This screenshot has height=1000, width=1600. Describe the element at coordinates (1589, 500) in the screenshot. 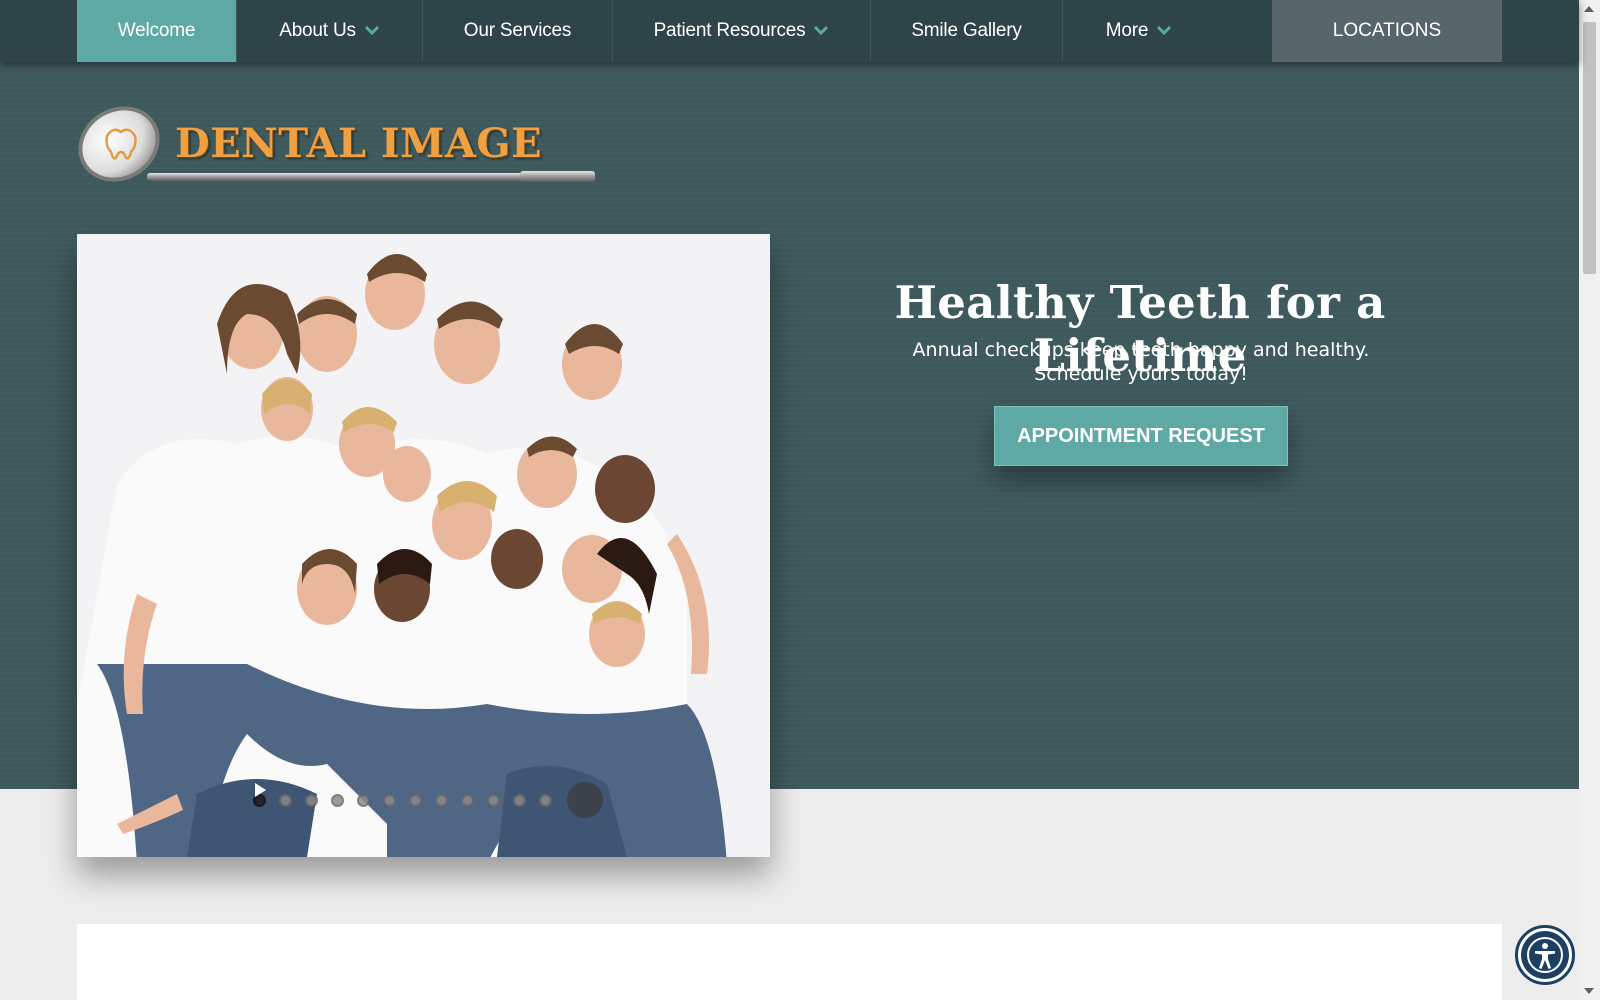

I see `page-scrollbar` at that location.